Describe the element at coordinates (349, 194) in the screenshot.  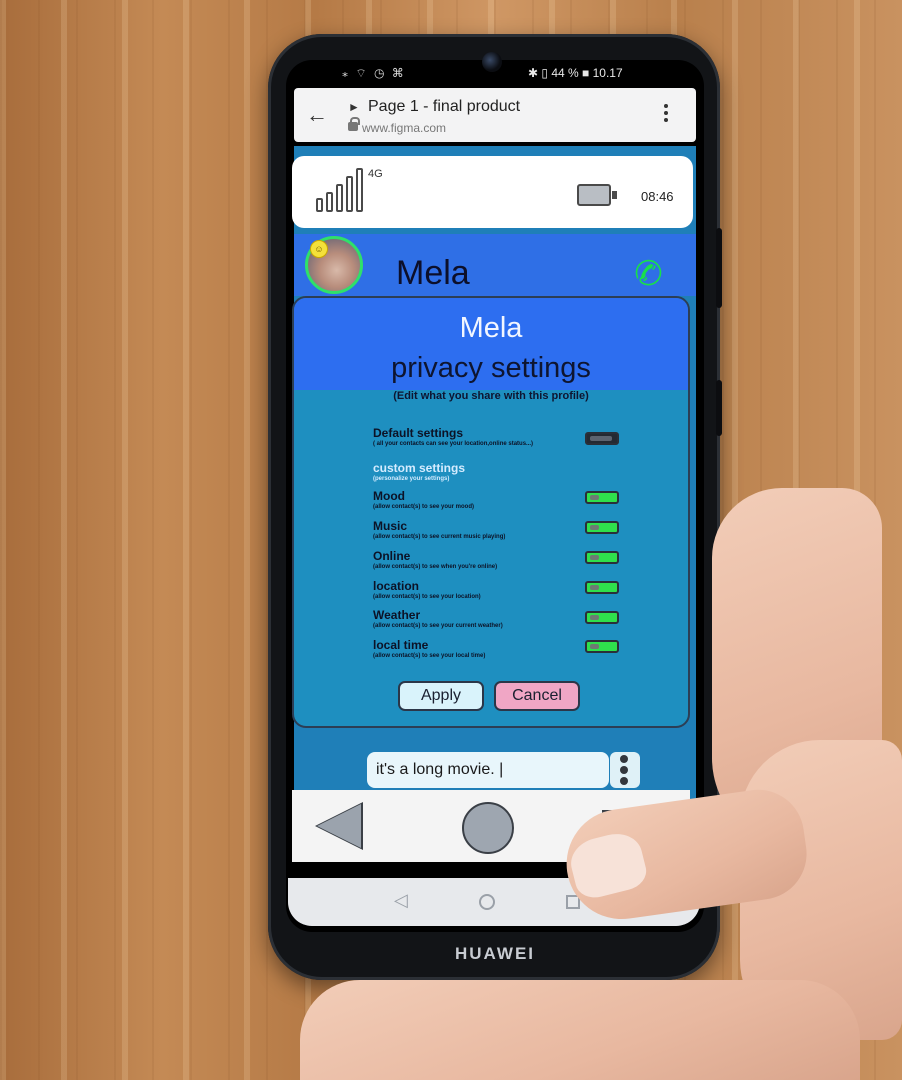
I see `signal-bar-4-icon` at that location.